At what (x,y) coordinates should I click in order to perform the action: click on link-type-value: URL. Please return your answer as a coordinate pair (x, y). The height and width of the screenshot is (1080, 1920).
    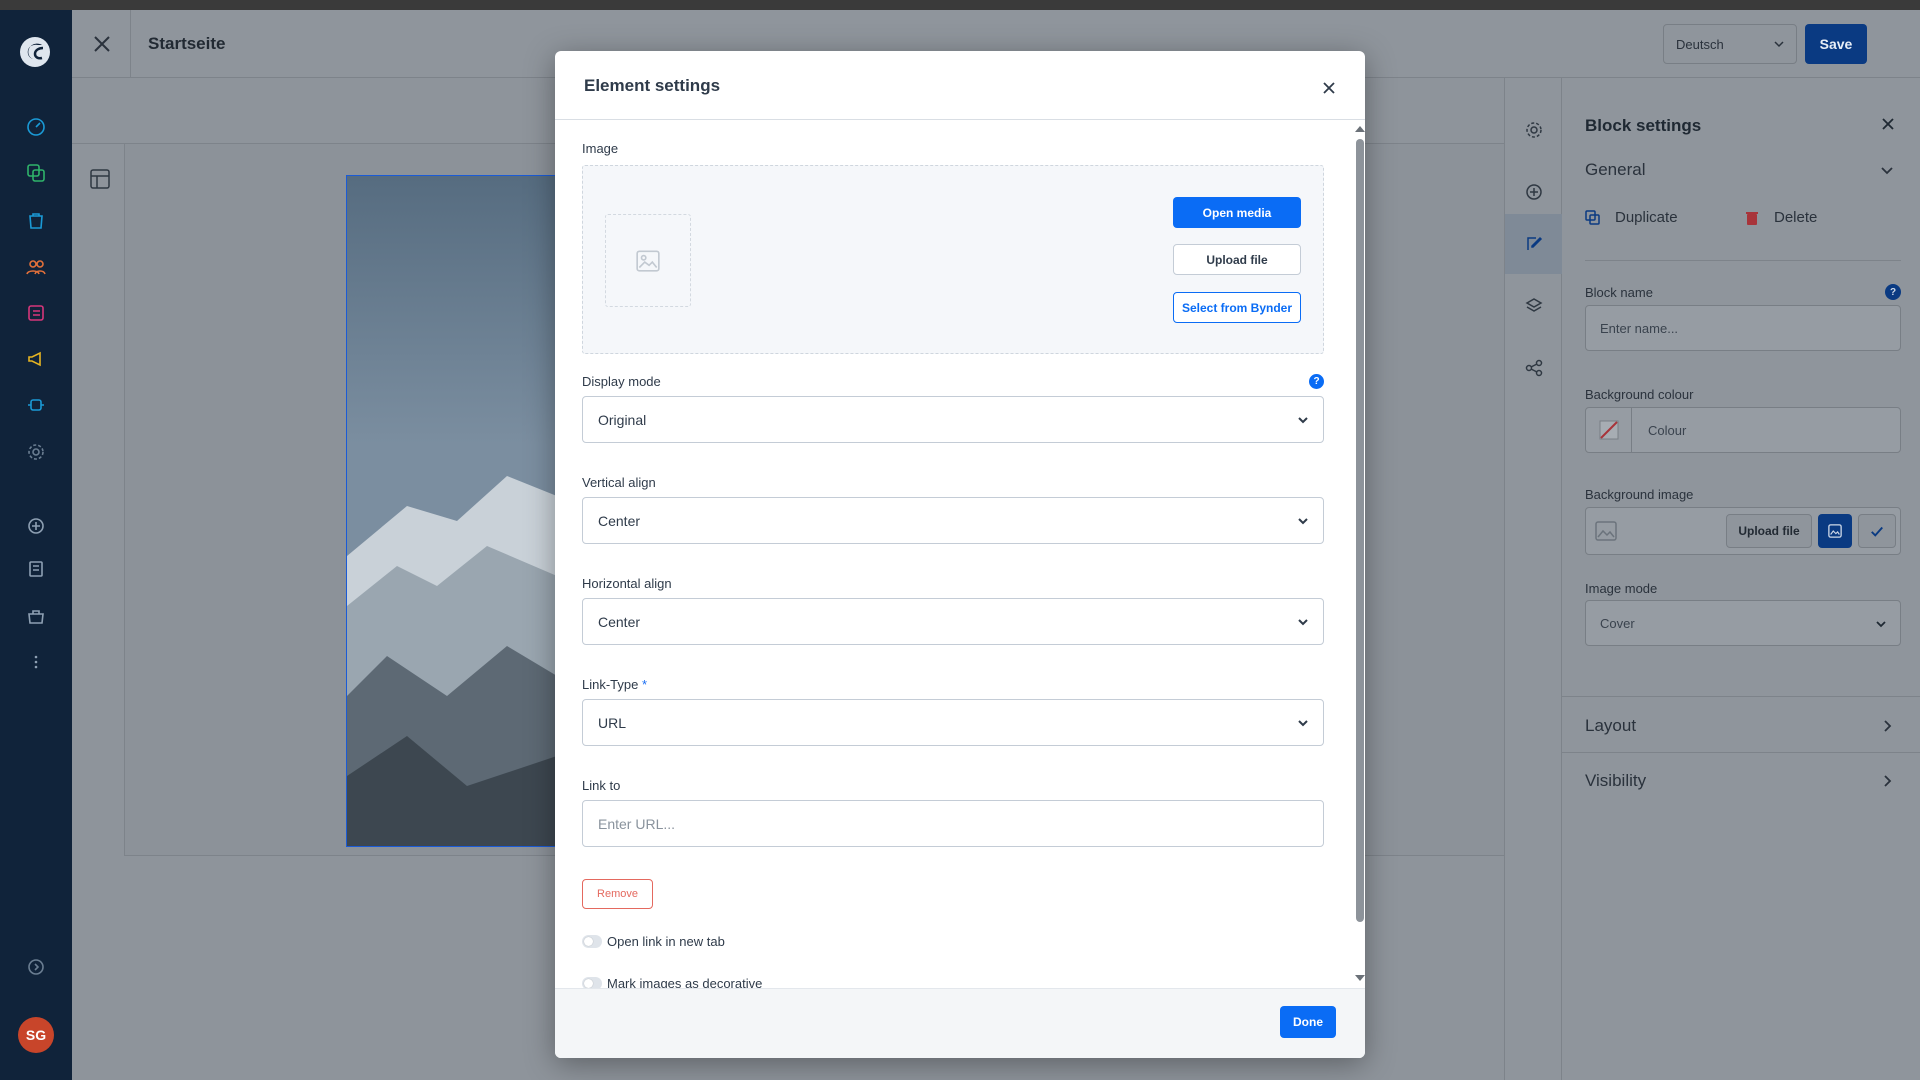
    Looking at the image, I should click on (612, 723).